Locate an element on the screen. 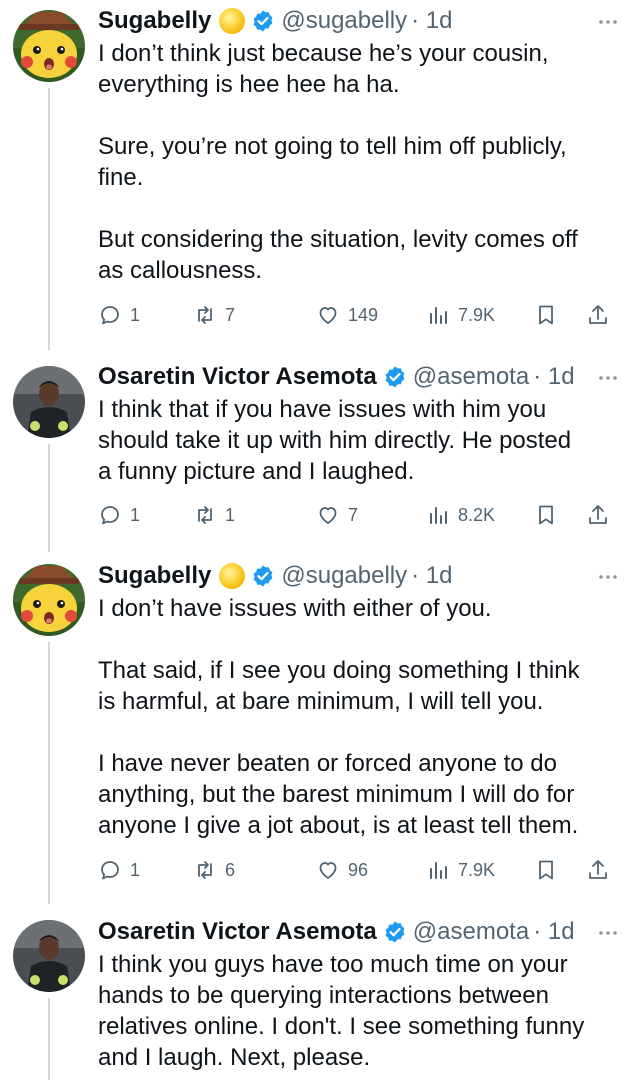 Image resolution: width=628 pixels, height=1080 pixels. like-button: 7 is located at coordinates (337, 515).